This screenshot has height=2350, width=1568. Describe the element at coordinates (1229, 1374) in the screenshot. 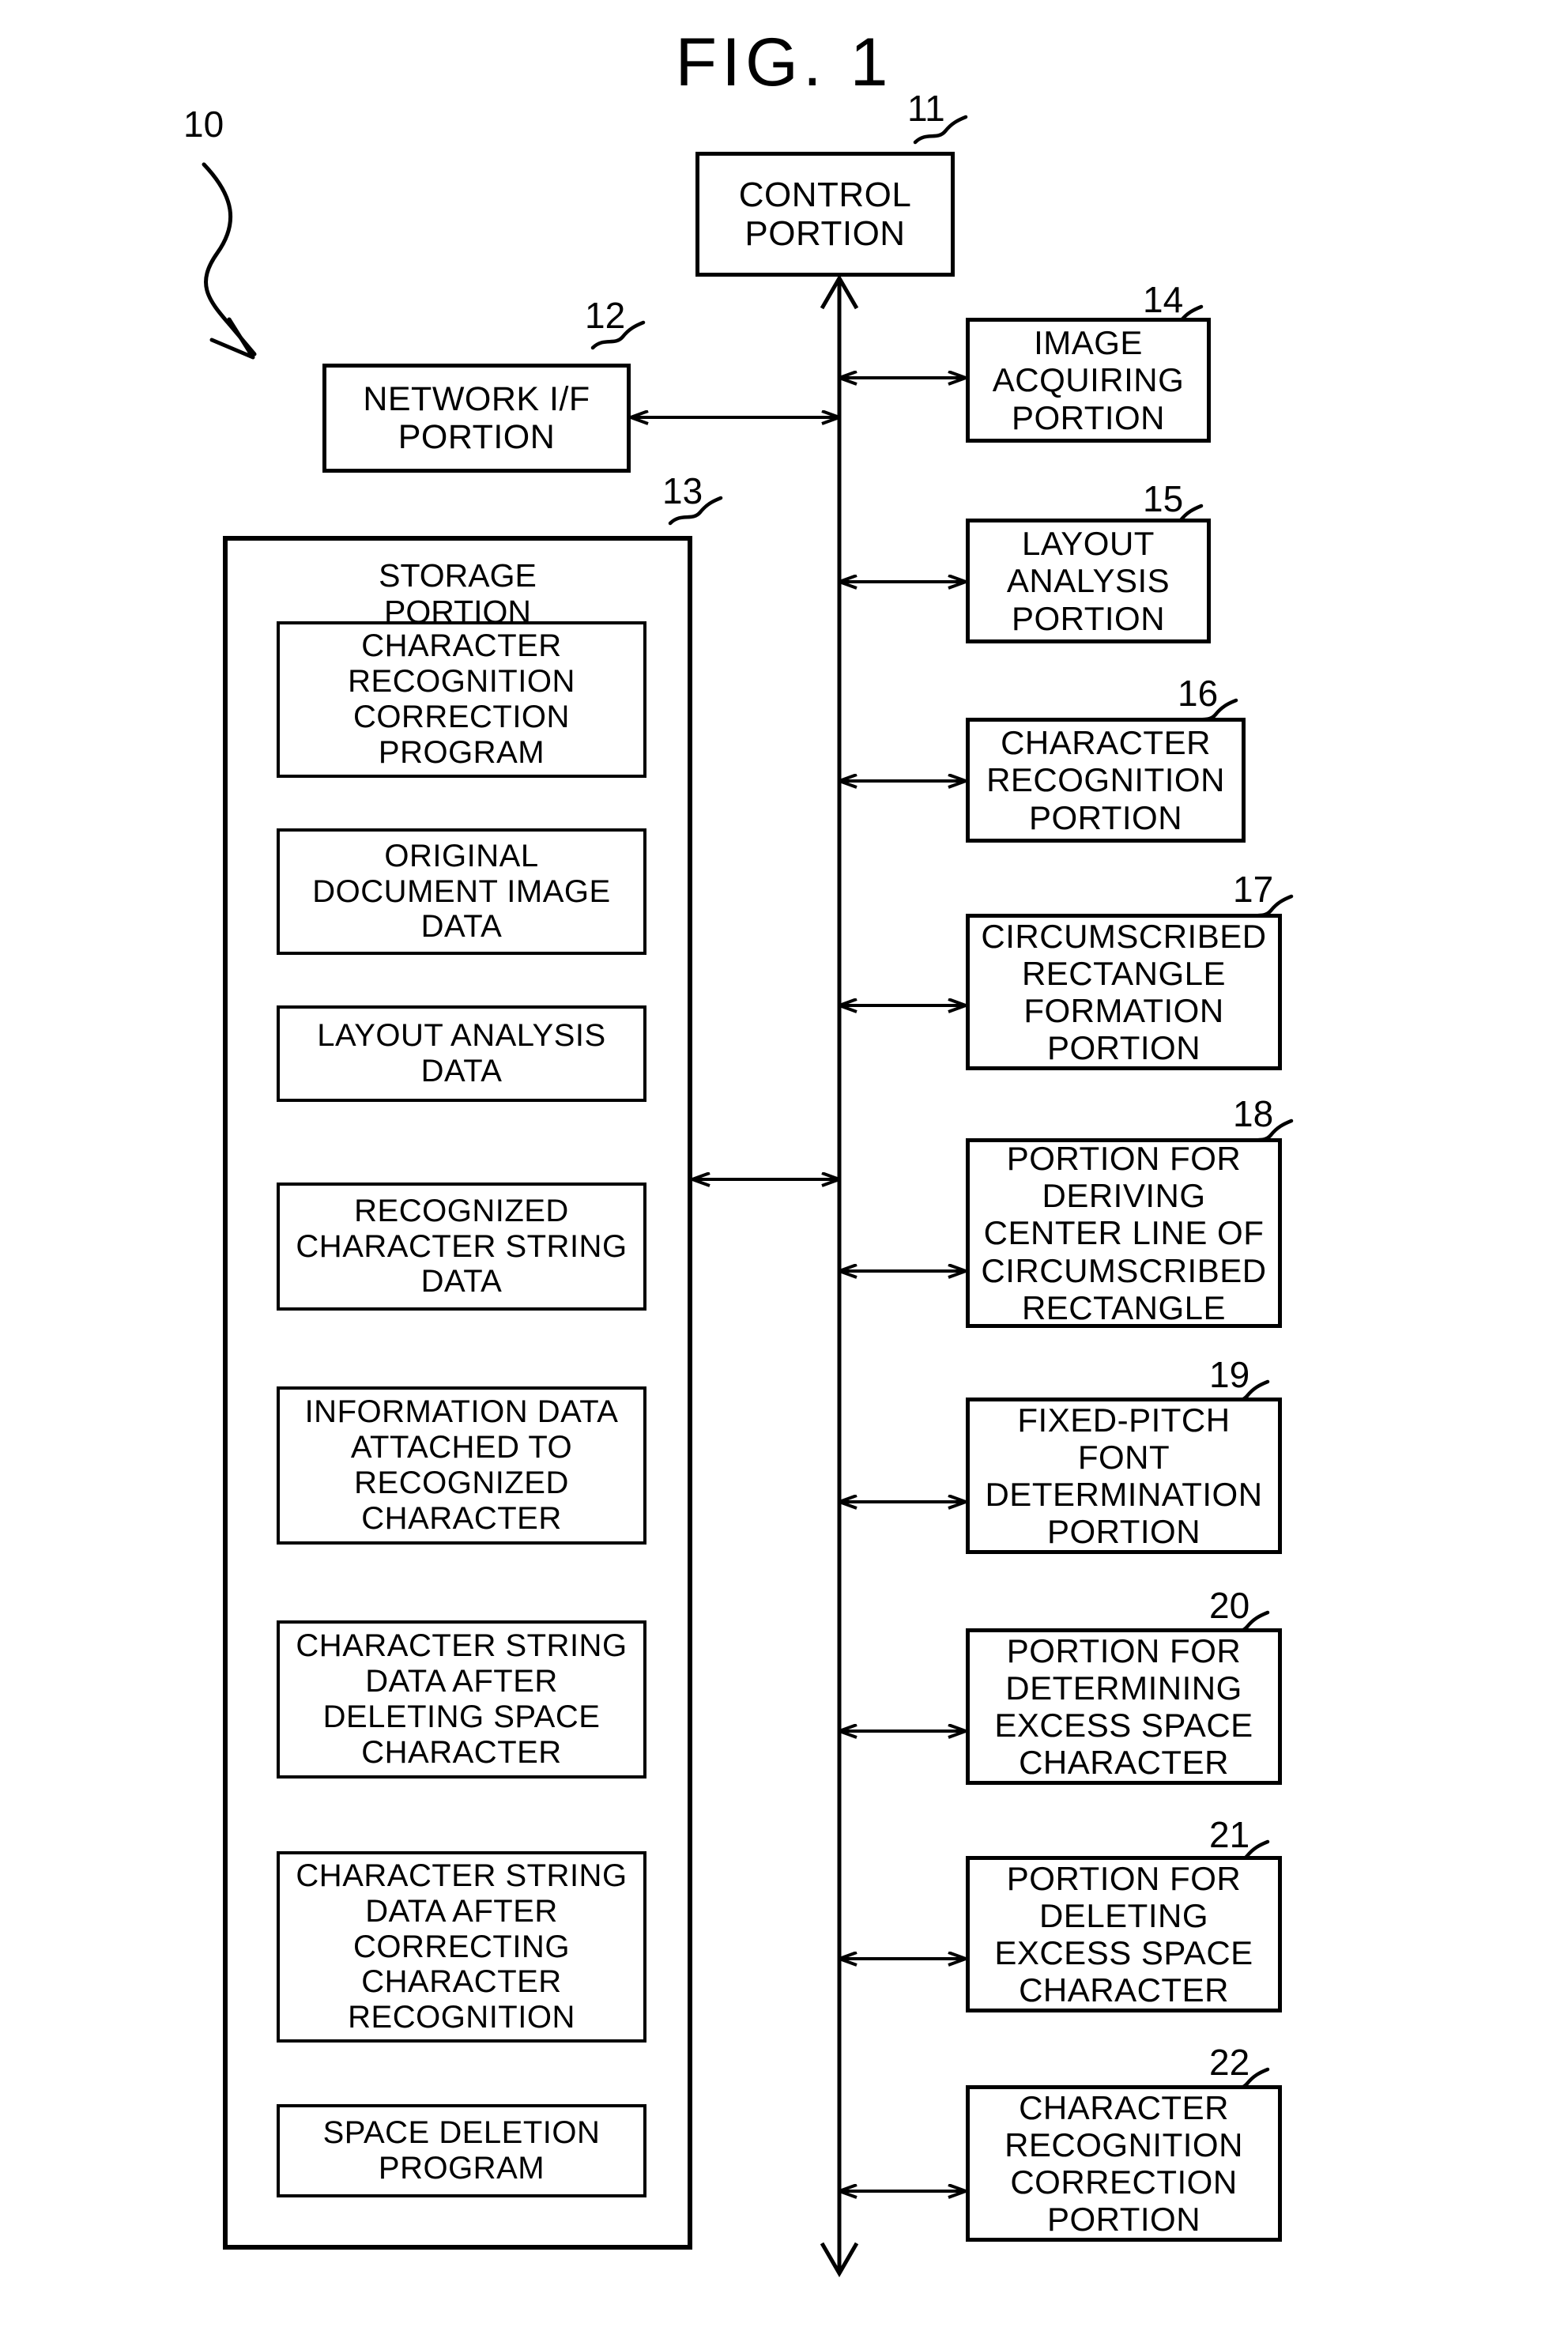

I see `ref-19: 19` at that location.